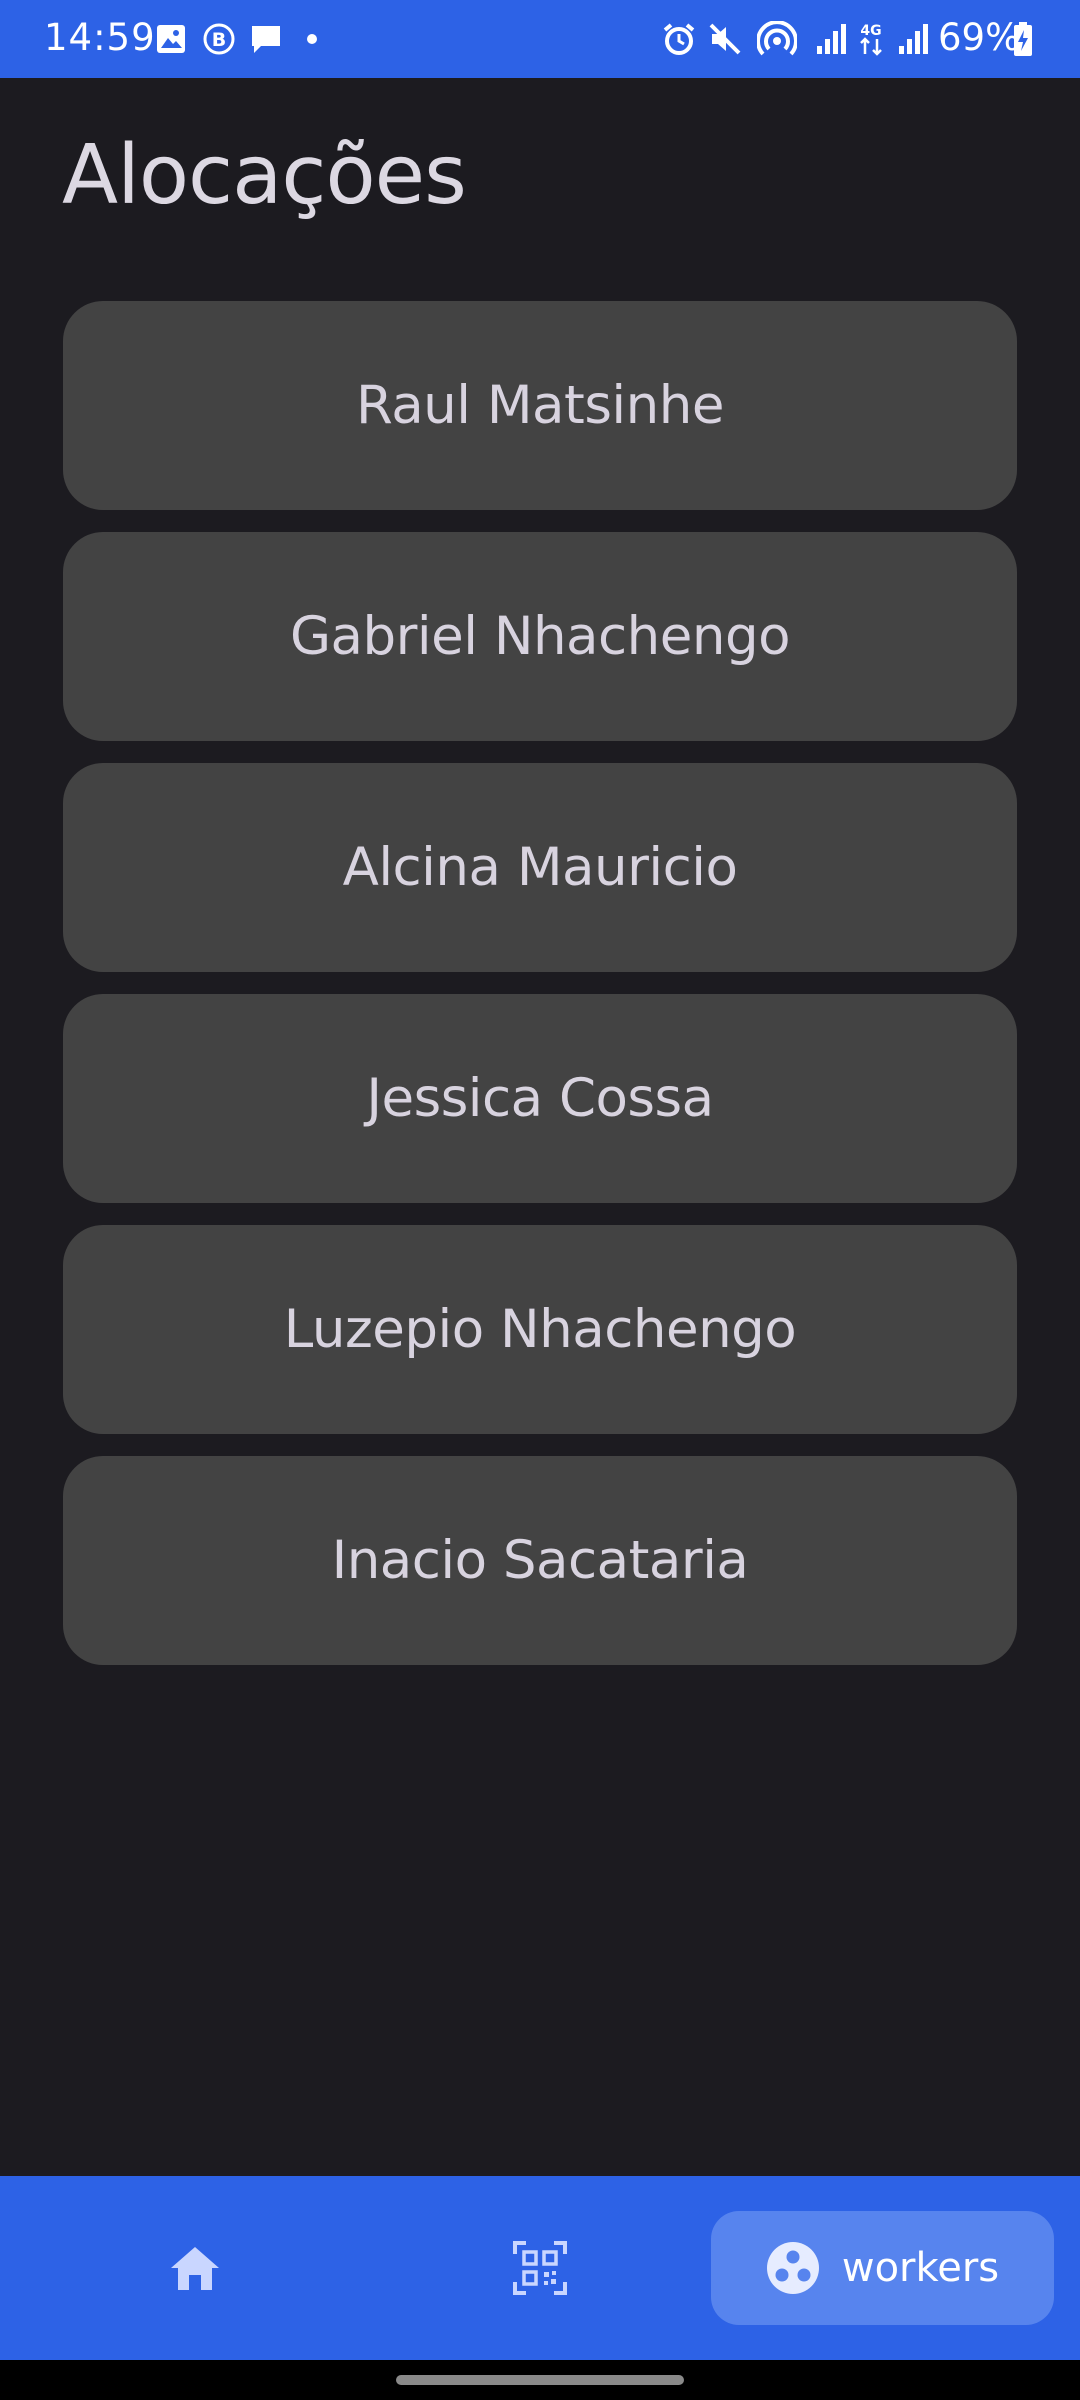 This screenshot has width=1080, height=2400. I want to click on nav-home-button, so click(195, 2268).